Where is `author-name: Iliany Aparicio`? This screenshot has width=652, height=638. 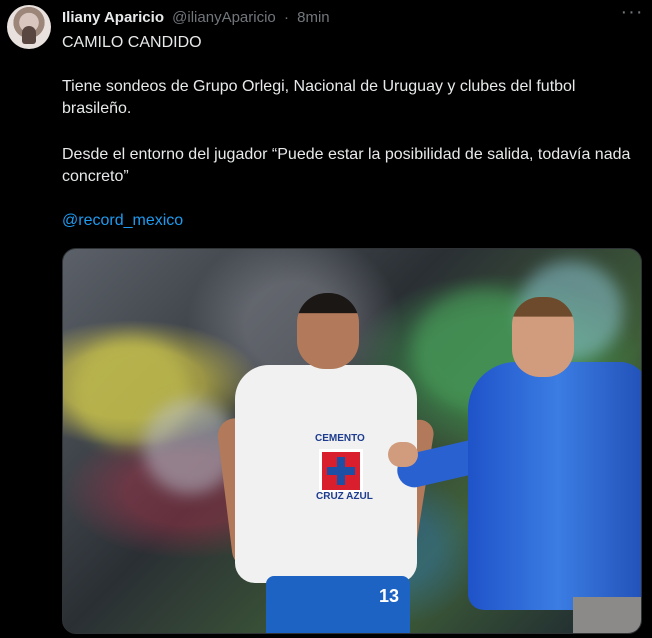
author-name: Iliany Aparicio is located at coordinates (113, 17).